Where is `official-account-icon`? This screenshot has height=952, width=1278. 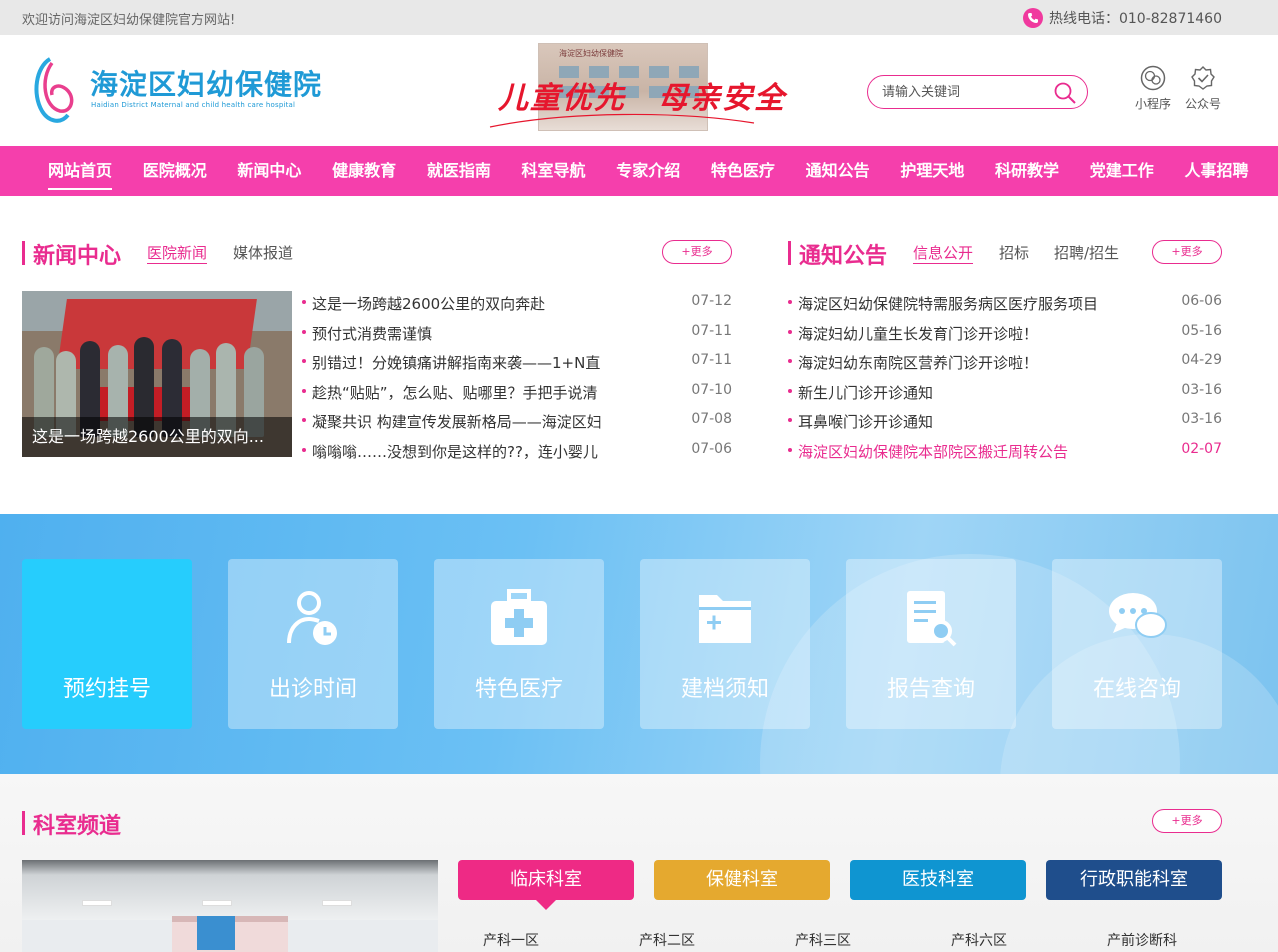 official-account-icon is located at coordinates (1203, 78).